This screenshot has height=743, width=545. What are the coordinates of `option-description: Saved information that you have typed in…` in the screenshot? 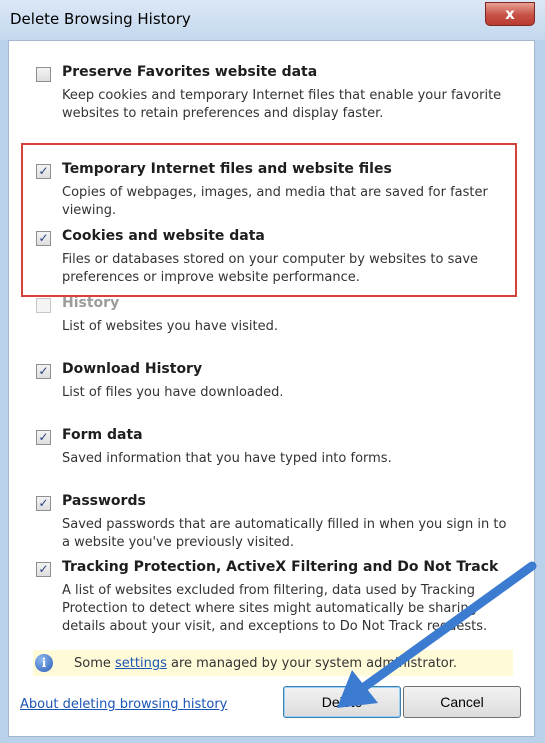 It's located at (227, 458).